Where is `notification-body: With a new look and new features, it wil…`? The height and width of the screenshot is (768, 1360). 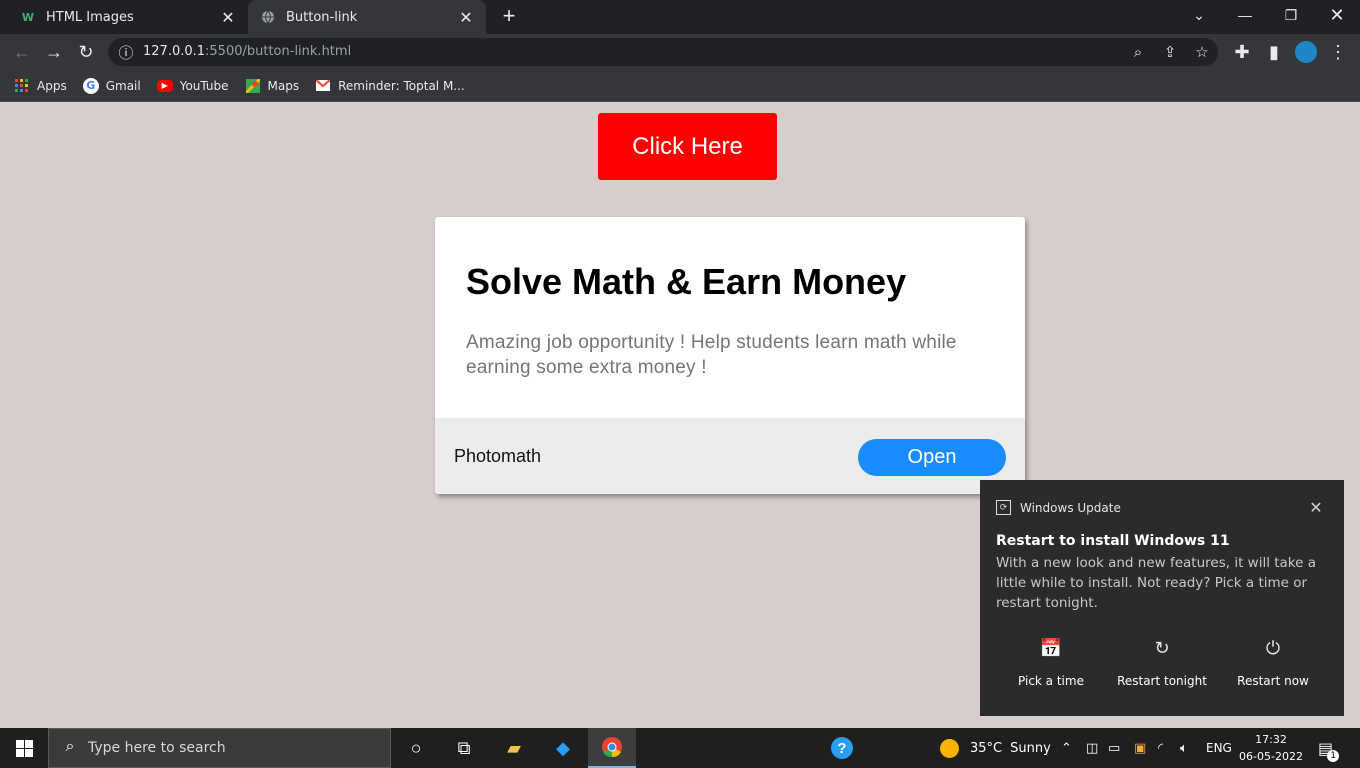
notification-body: With a new look and new features, it wil… is located at coordinates (1156, 583).